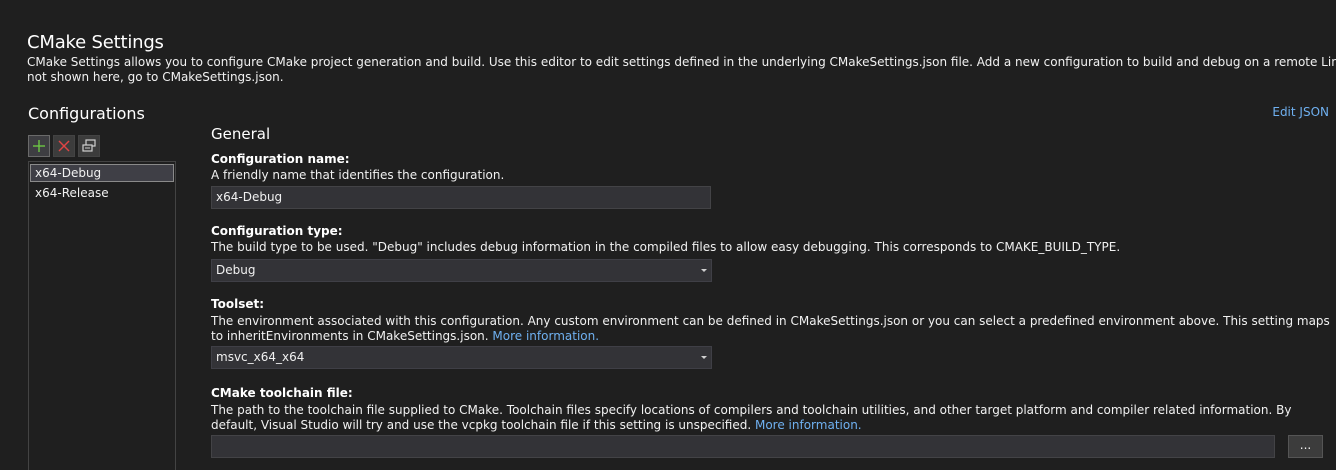 Image resolution: width=1336 pixels, height=470 pixels. What do you see at coordinates (86, 113) in the screenshot?
I see `configurations-title: Configurations` at bounding box center [86, 113].